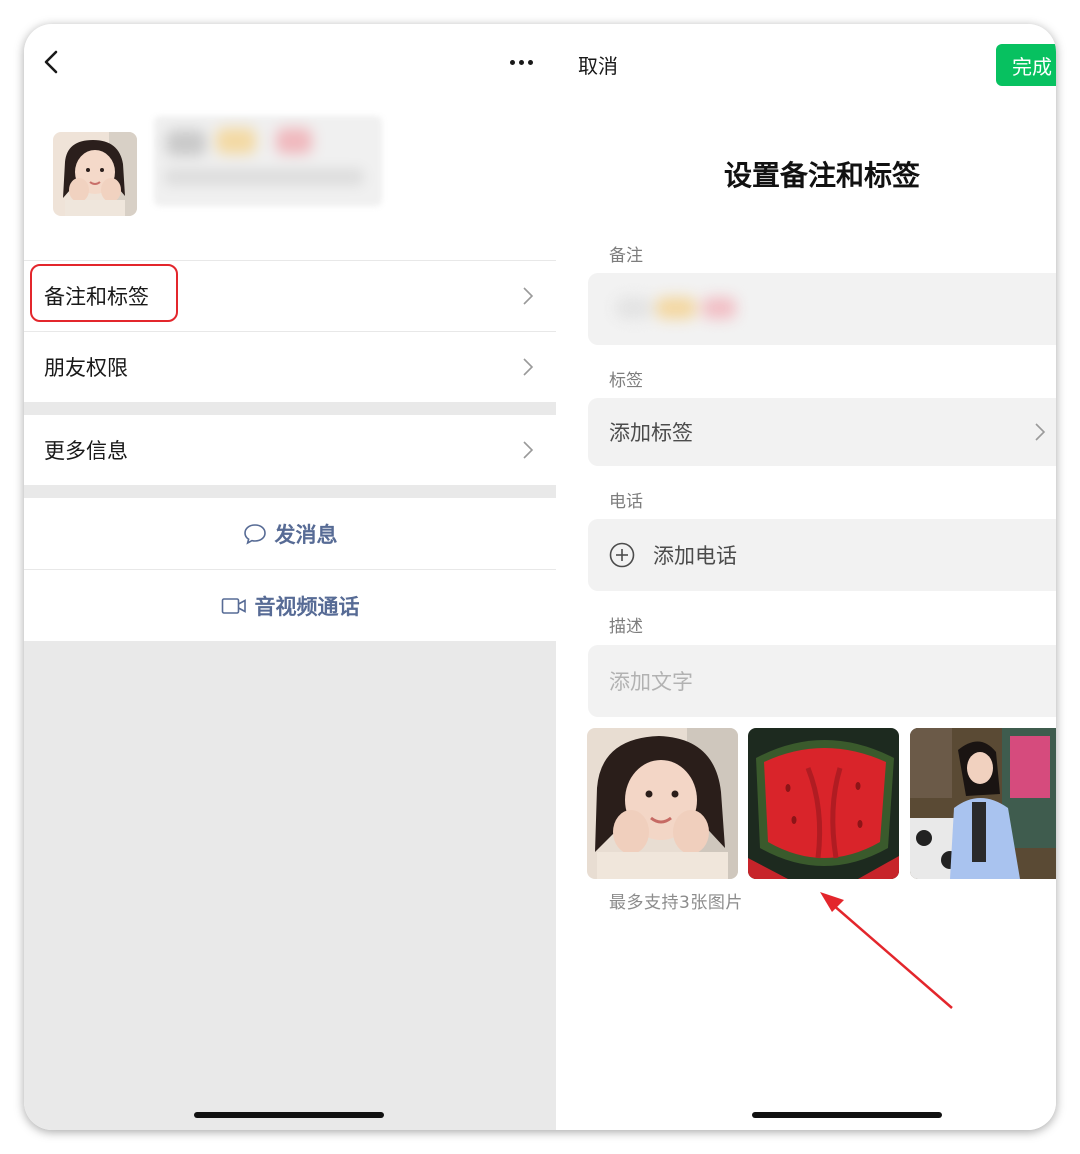 This screenshot has height=1154, width=1080. Describe the element at coordinates (662, 803) in the screenshot. I see `photo-thumbnail-portrait` at that location.